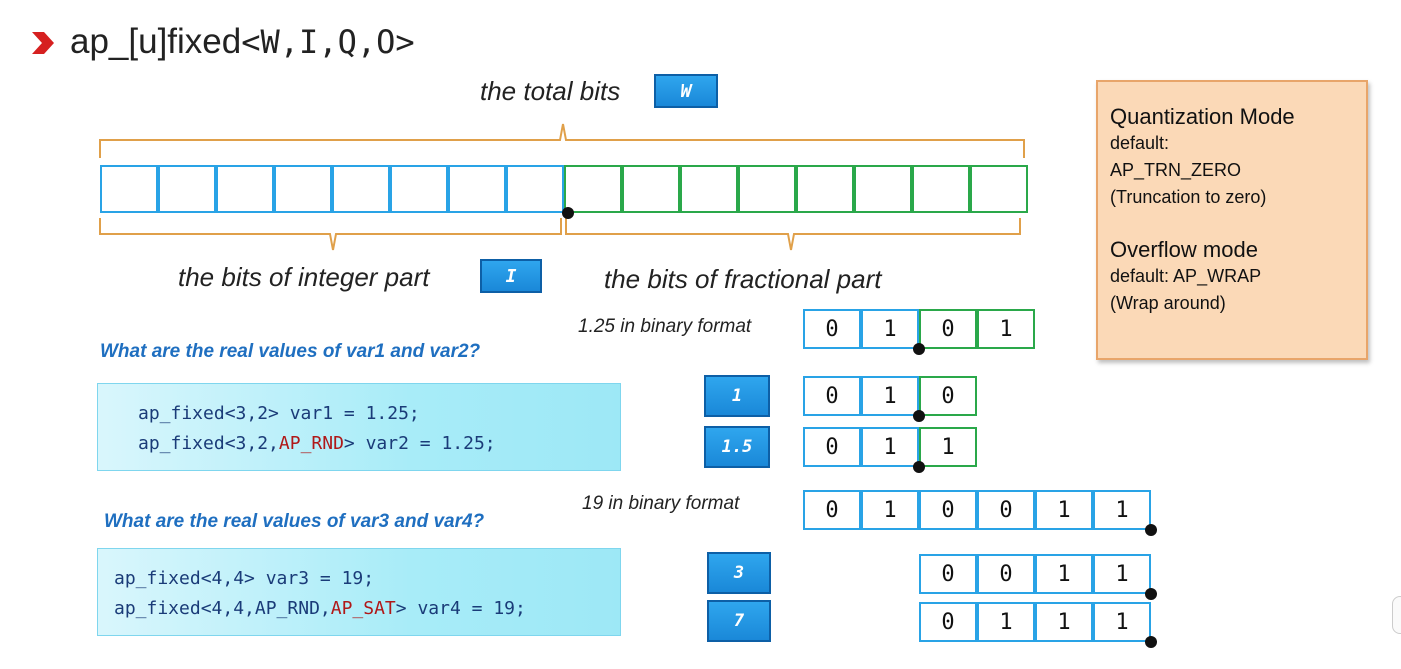  Describe the element at coordinates (739, 621) in the screenshot. I see `var4-result-badge: 7` at that location.